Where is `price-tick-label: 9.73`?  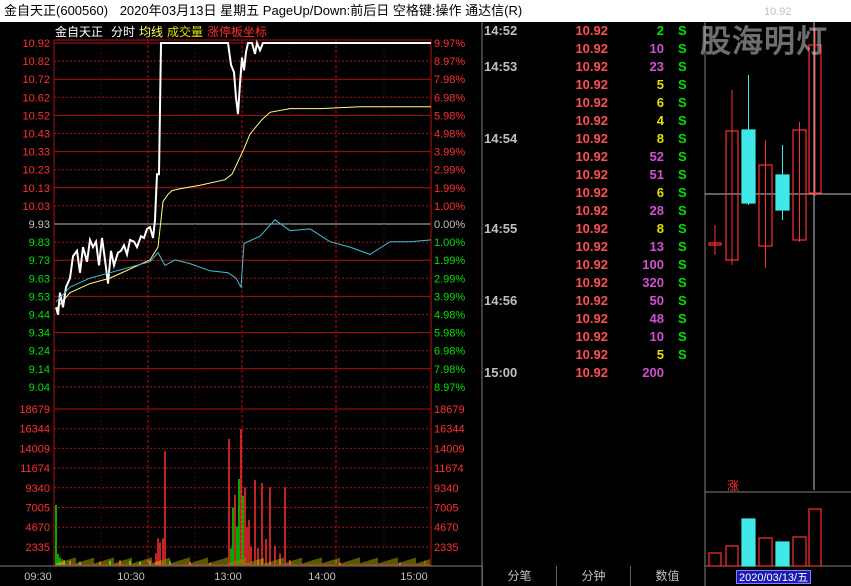
price-tick-label: 9.73 is located at coordinates (39, 261).